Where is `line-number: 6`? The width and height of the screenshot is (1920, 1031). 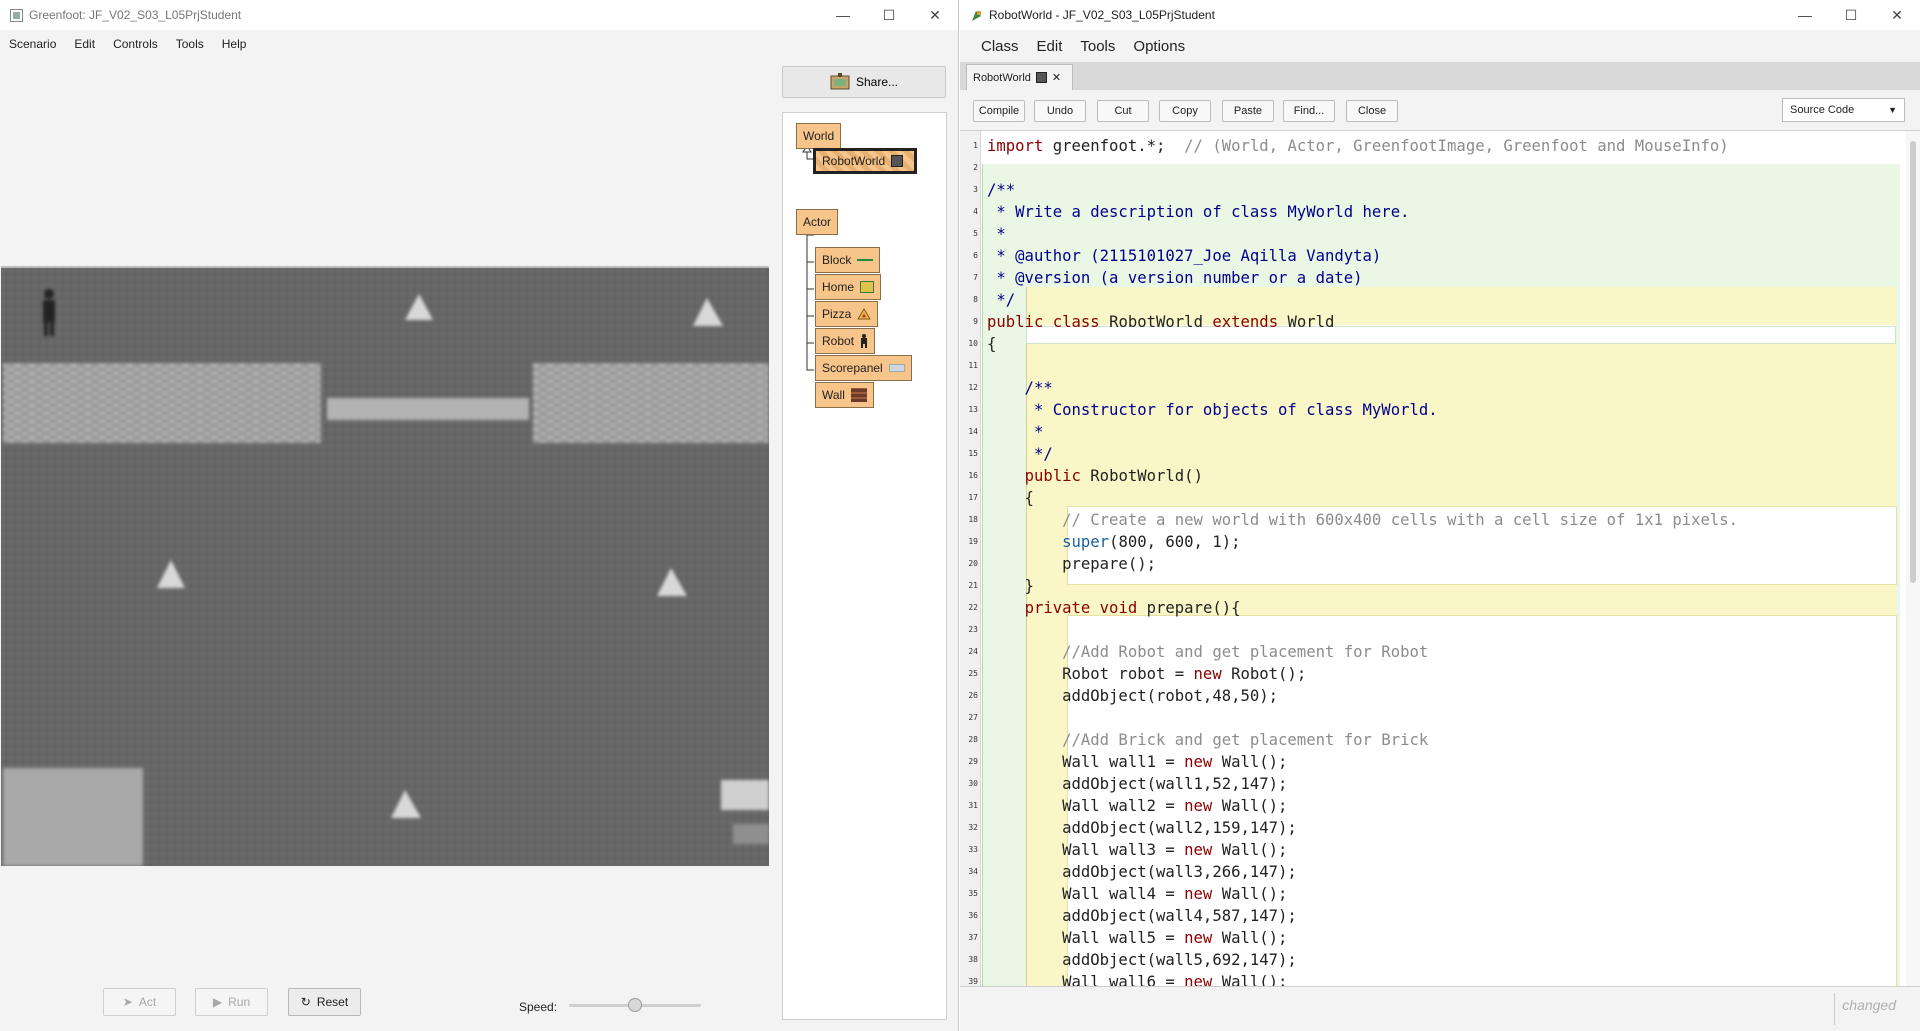
line-number: 6 is located at coordinates (975, 255).